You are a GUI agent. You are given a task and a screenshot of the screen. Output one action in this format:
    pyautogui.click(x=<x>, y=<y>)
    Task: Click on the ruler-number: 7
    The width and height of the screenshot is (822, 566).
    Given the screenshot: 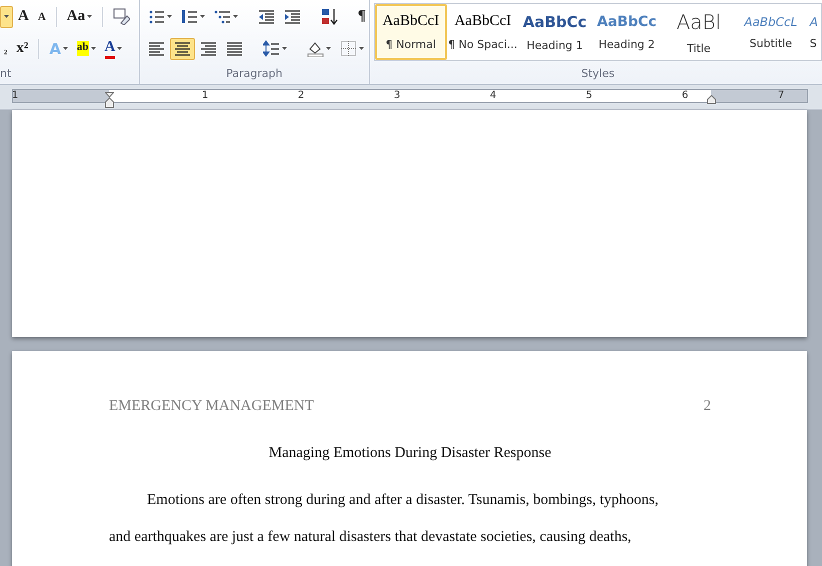 What is the action you would take?
    pyautogui.click(x=781, y=96)
    